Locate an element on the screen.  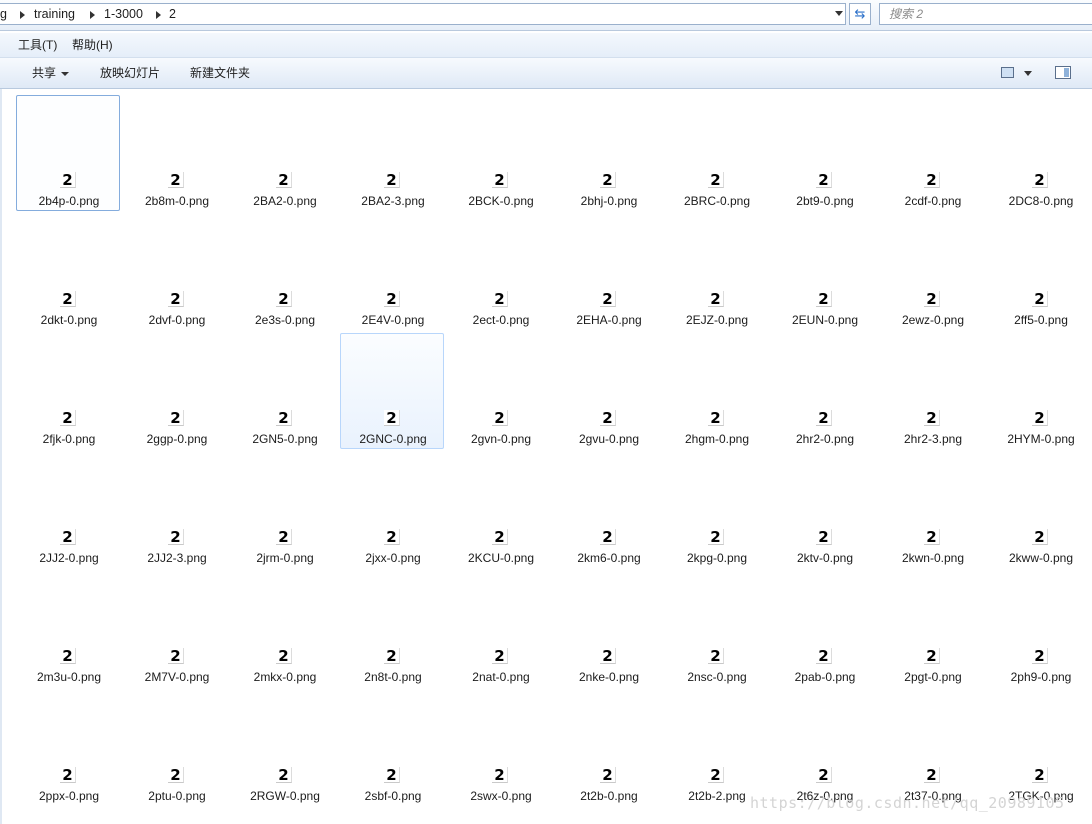
file-item: 2 2bt9-0.png is located at coordinates (824, 153).